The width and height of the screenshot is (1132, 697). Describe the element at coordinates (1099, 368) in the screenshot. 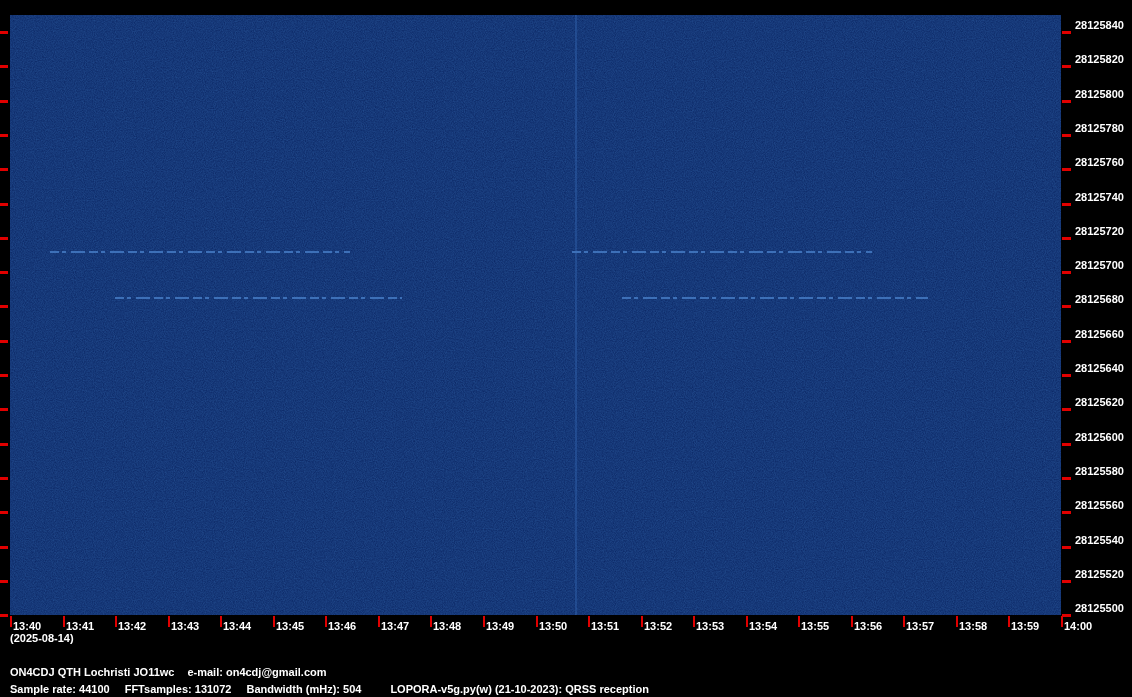

I see `frequency-label: 28125640` at that location.